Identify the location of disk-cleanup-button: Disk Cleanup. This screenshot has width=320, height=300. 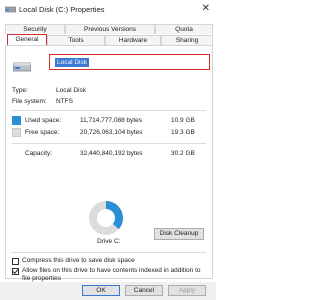
(179, 234).